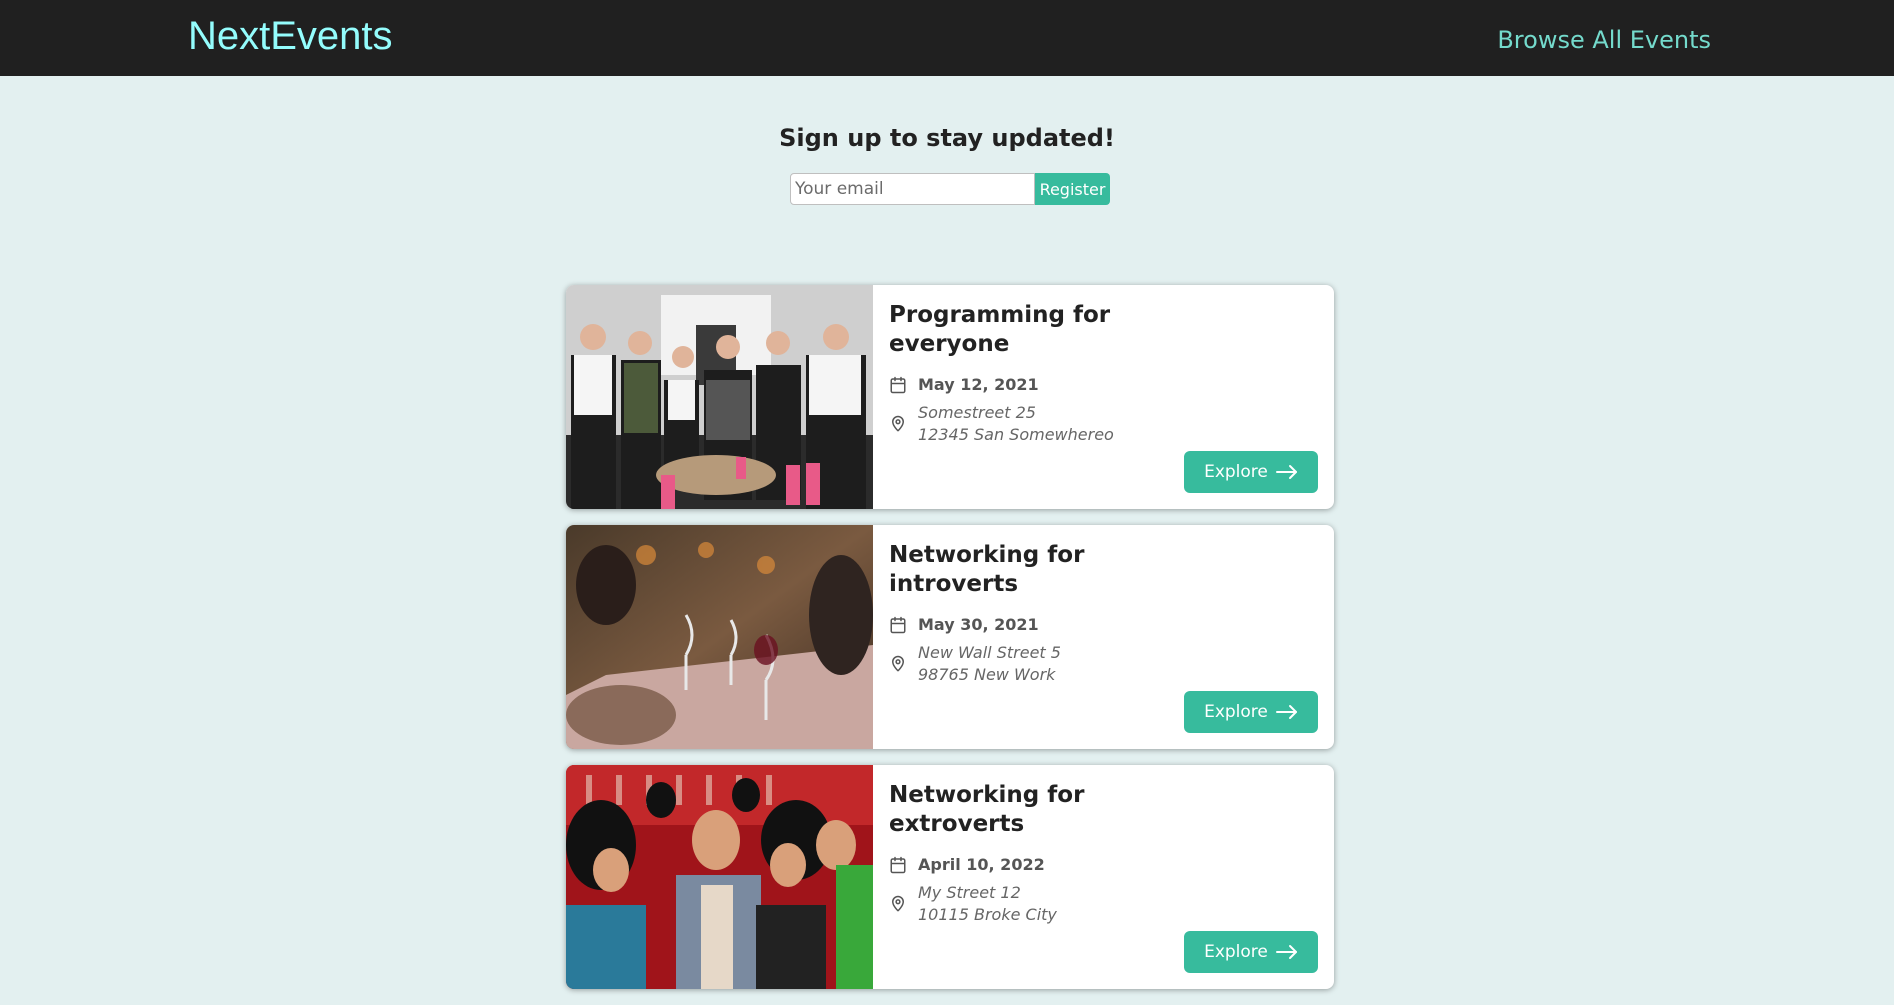  I want to click on event-address: My Street 12 10115 Broke City, so click(1104, 904).